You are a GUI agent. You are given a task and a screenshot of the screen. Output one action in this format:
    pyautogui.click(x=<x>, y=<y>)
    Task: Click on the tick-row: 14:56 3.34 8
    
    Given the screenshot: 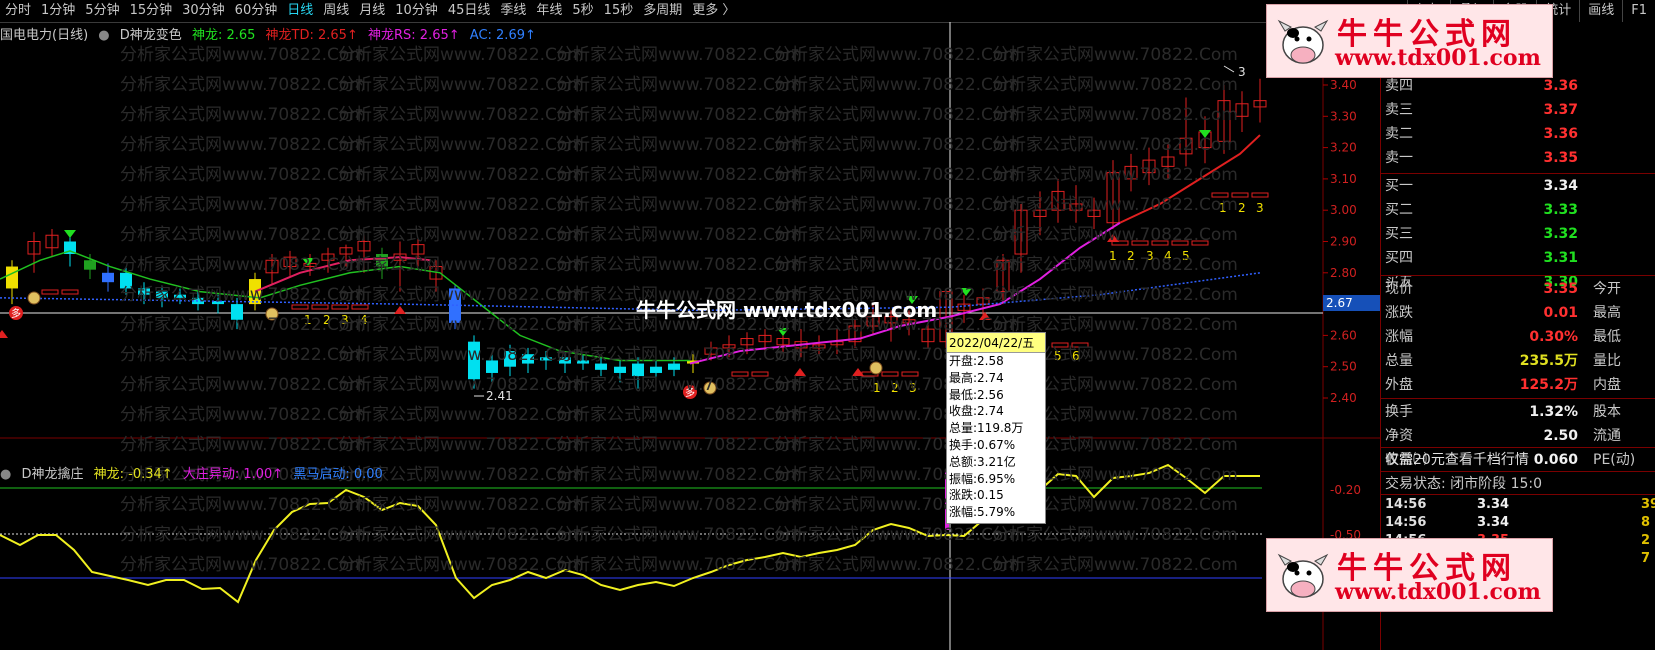 What is the action you would take?
    pyautogui.click(x=1518, y=523)
    